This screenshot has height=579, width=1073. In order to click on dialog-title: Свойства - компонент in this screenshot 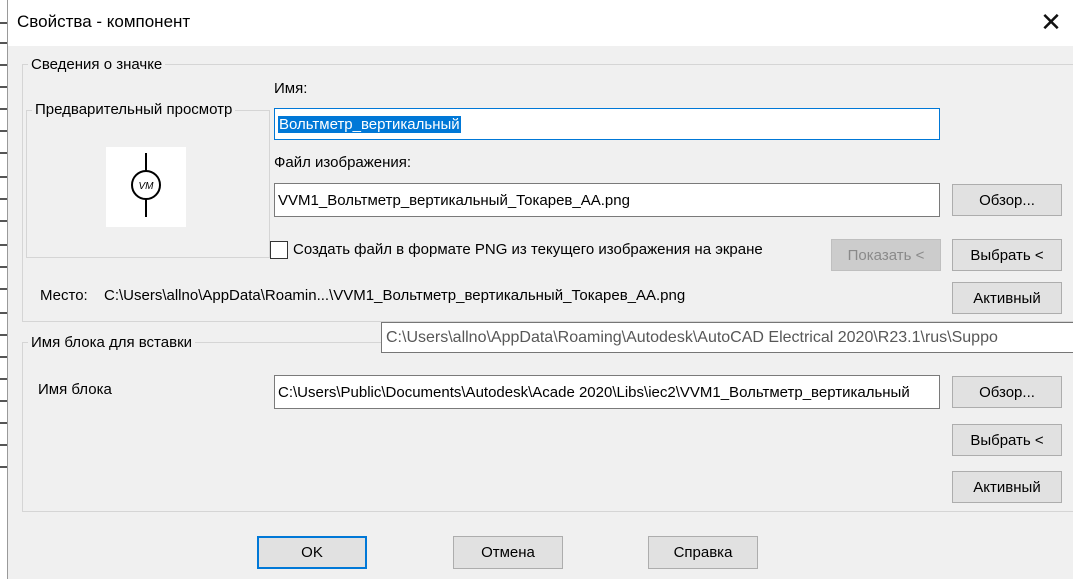, I will do `click(104, 21)`.